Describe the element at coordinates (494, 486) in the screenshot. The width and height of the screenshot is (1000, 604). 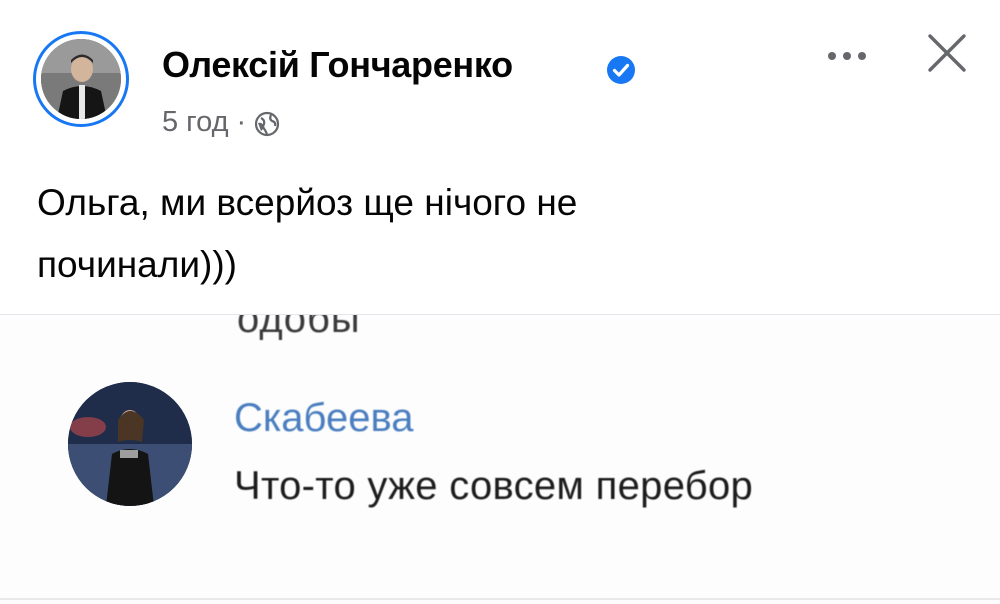
I see `embedded-message: Что-то уже совсем перебор` at that location.